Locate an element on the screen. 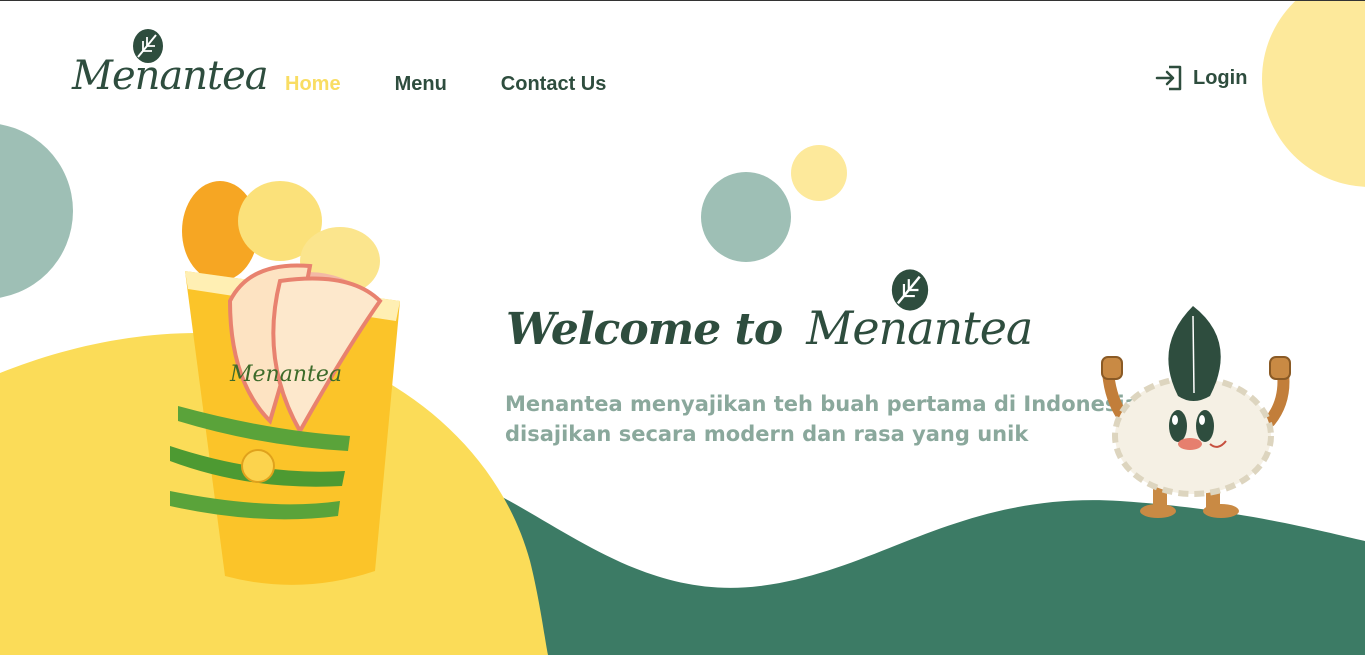  main-nav: Home Menu Contact Us is located at coordinates (445, 84).